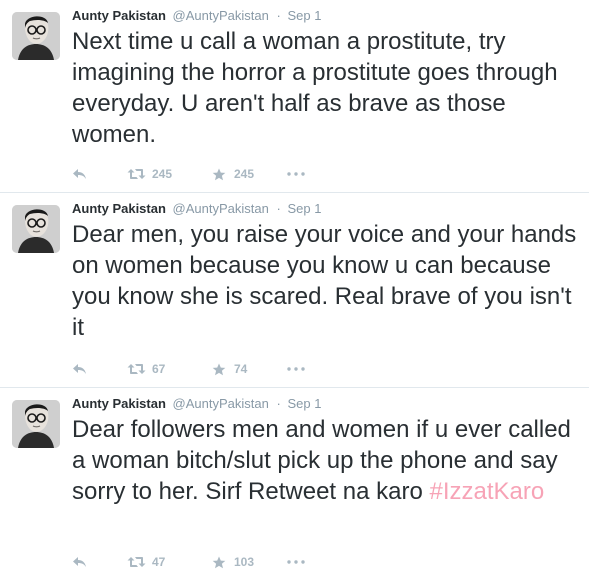 The height and width of the screenshot is (579, 589). I want to click on tweet-actions: 67 74, so click(191, 369).